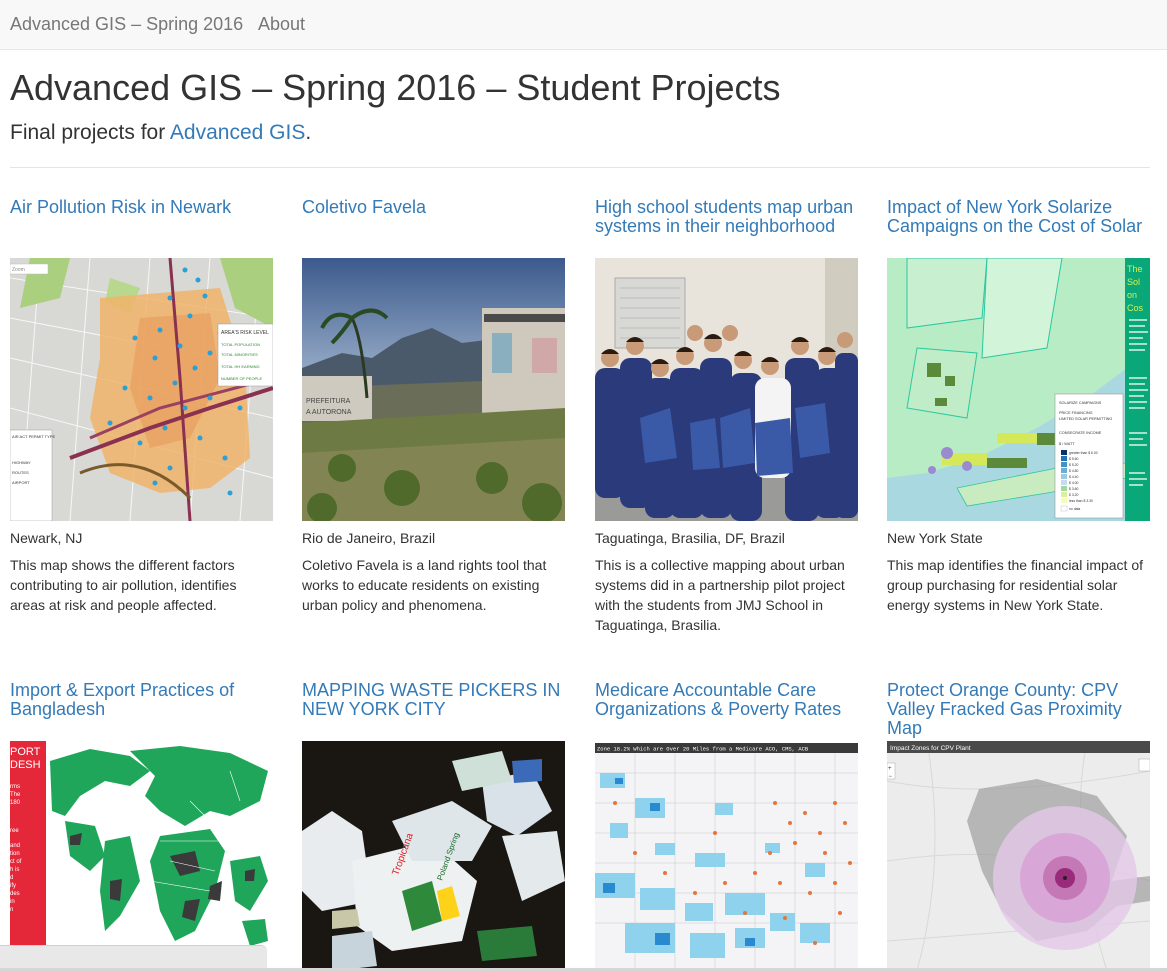  I want to click on project-title: Air Pollution Risk in Newark, so click(141, 223).